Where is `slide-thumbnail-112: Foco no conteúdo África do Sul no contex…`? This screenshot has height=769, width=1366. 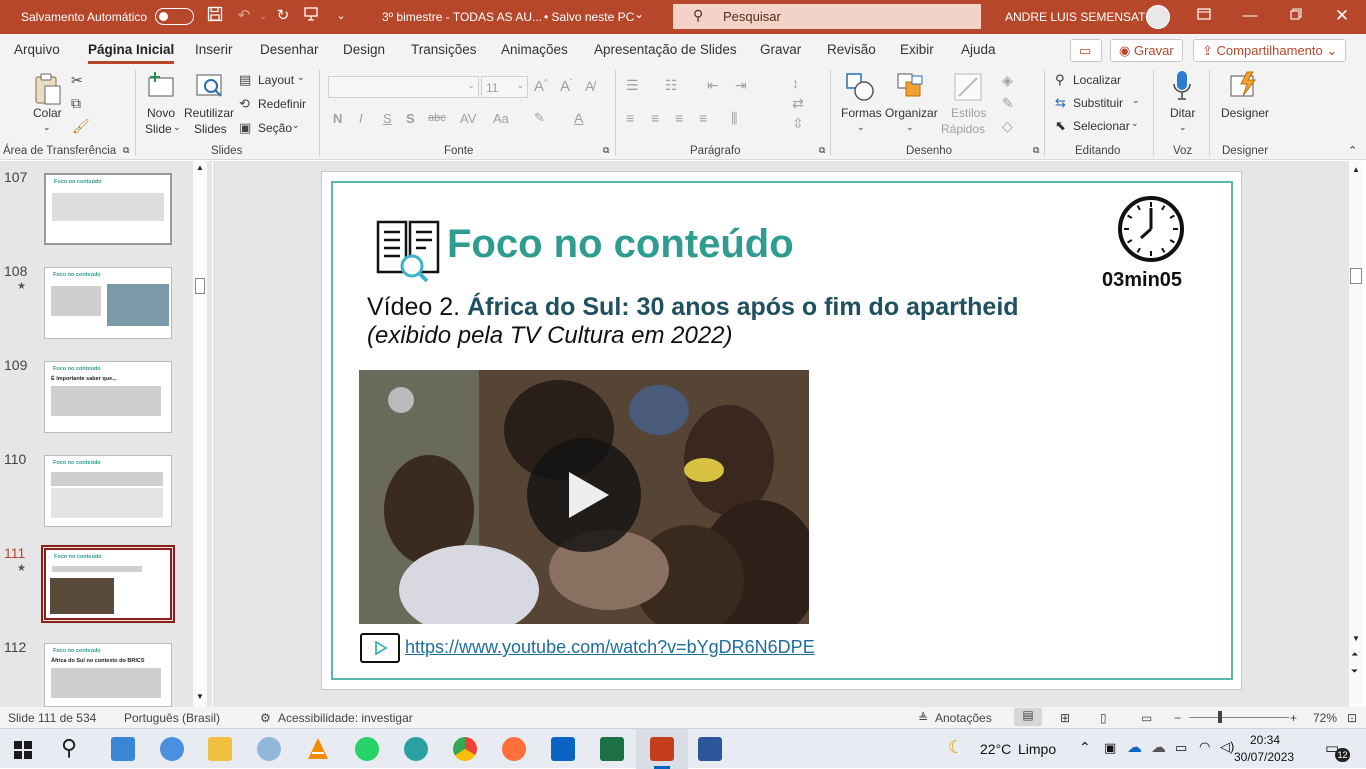
slide-thumbnail-112: Foco no conteúdo África do Sul no contex… is located at coordinates (108, 675).